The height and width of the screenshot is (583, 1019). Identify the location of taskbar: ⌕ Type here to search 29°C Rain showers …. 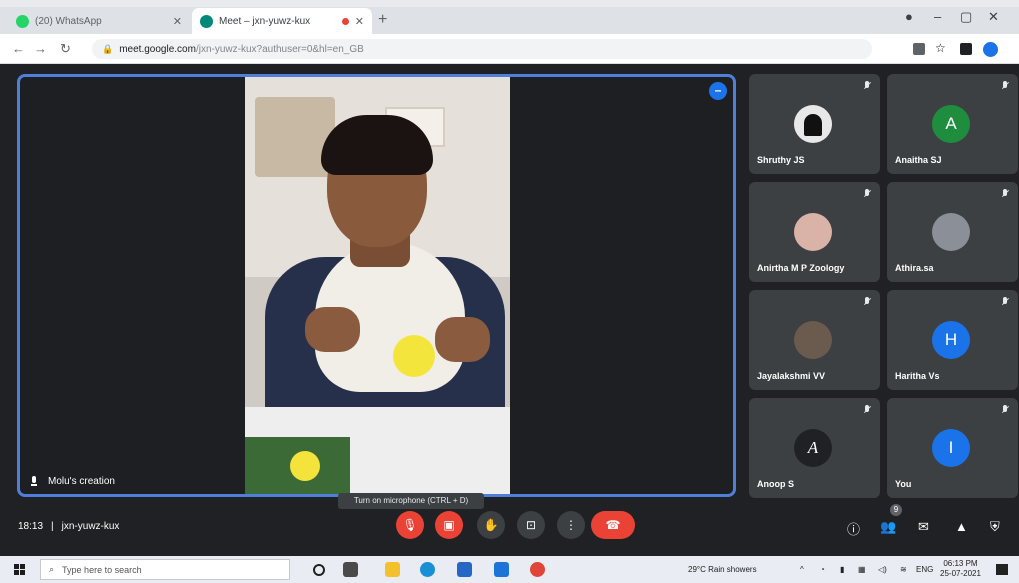
(509, 569).